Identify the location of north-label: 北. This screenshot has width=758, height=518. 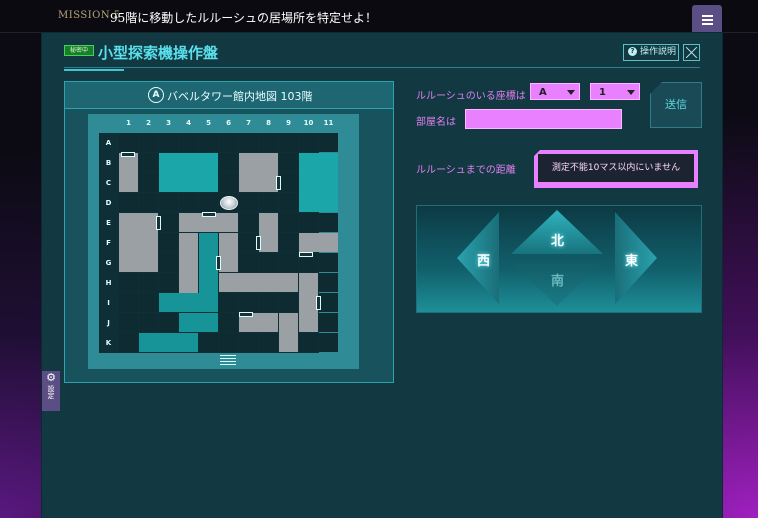
(558, 241).